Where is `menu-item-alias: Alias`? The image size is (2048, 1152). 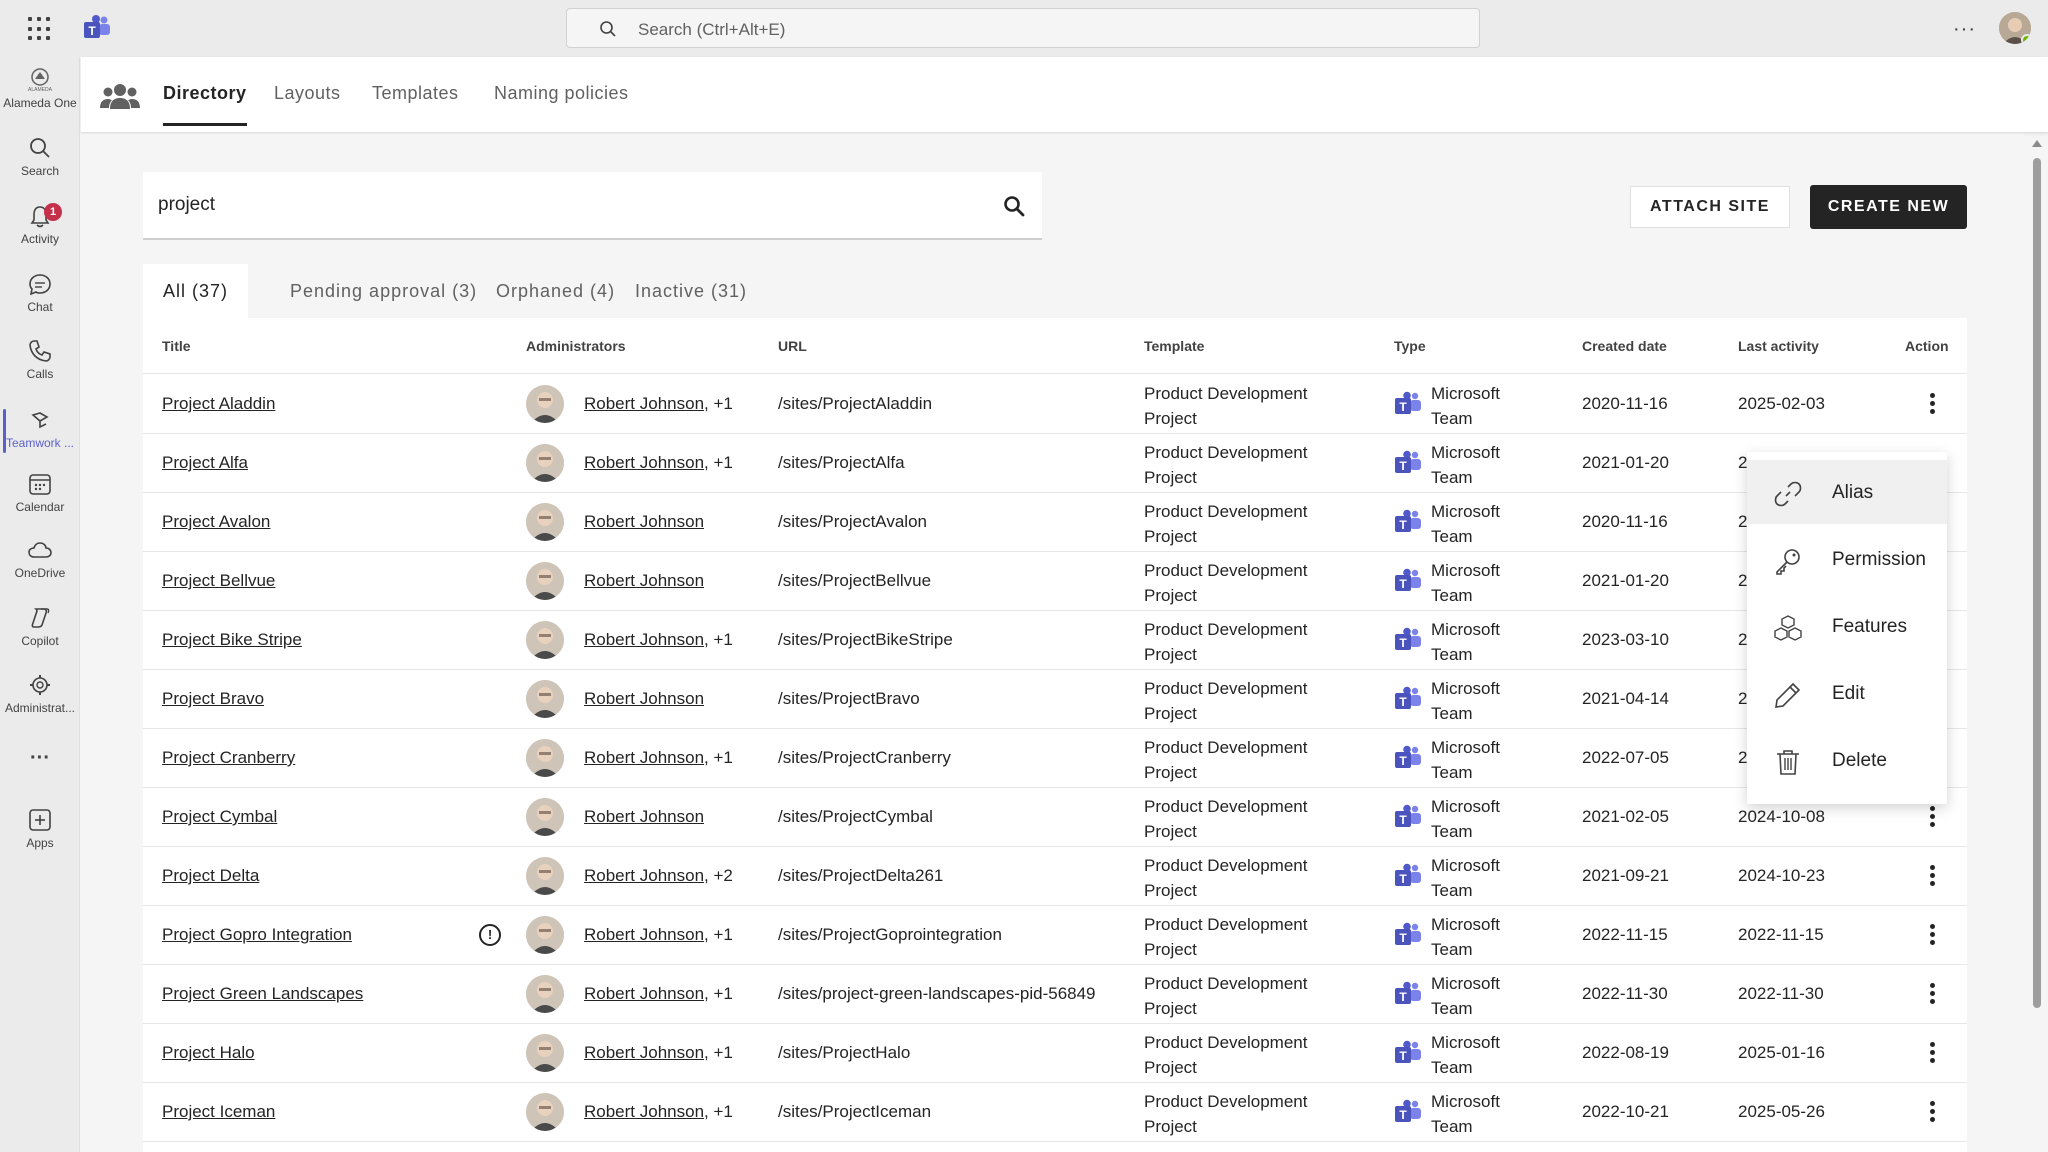 menu-item-alias: Alias is located at coordinates (1847, 492).